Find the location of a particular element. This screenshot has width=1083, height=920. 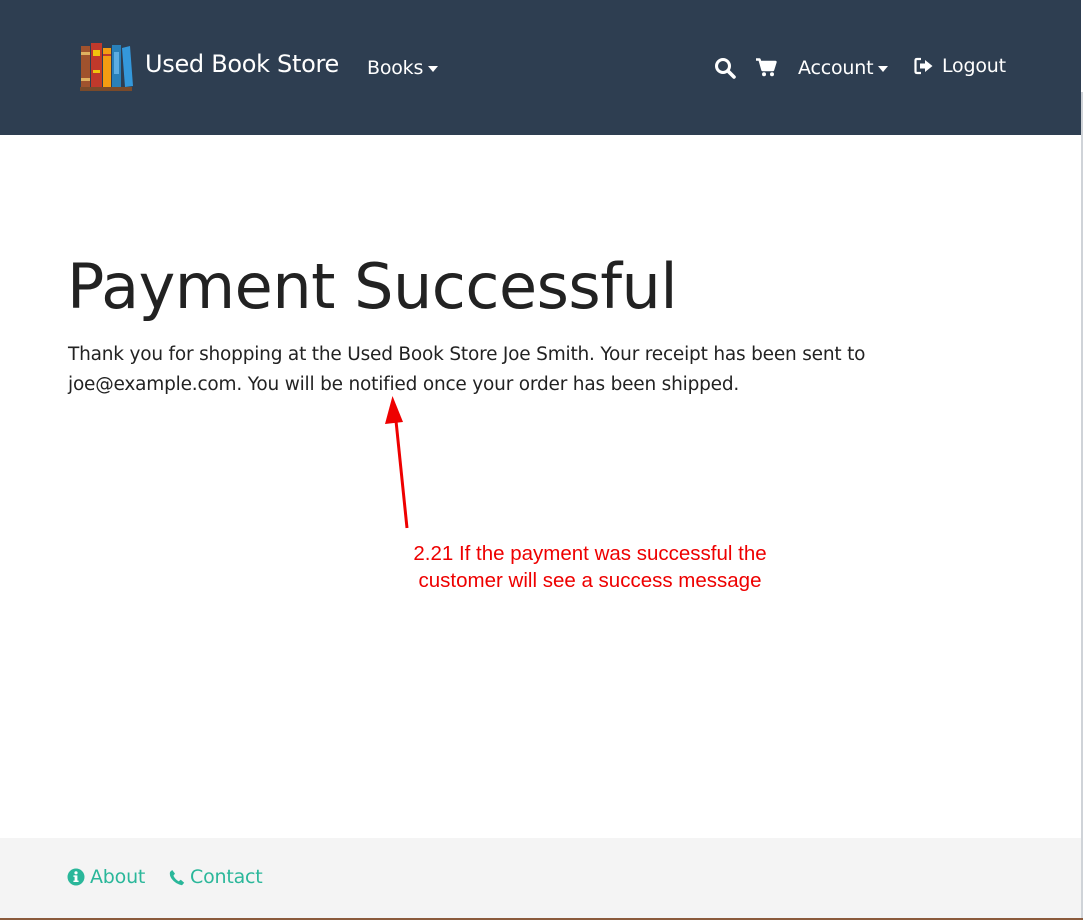

top-navbar: Used Book Store Books Account Logout is located at coordinates (540, 67).